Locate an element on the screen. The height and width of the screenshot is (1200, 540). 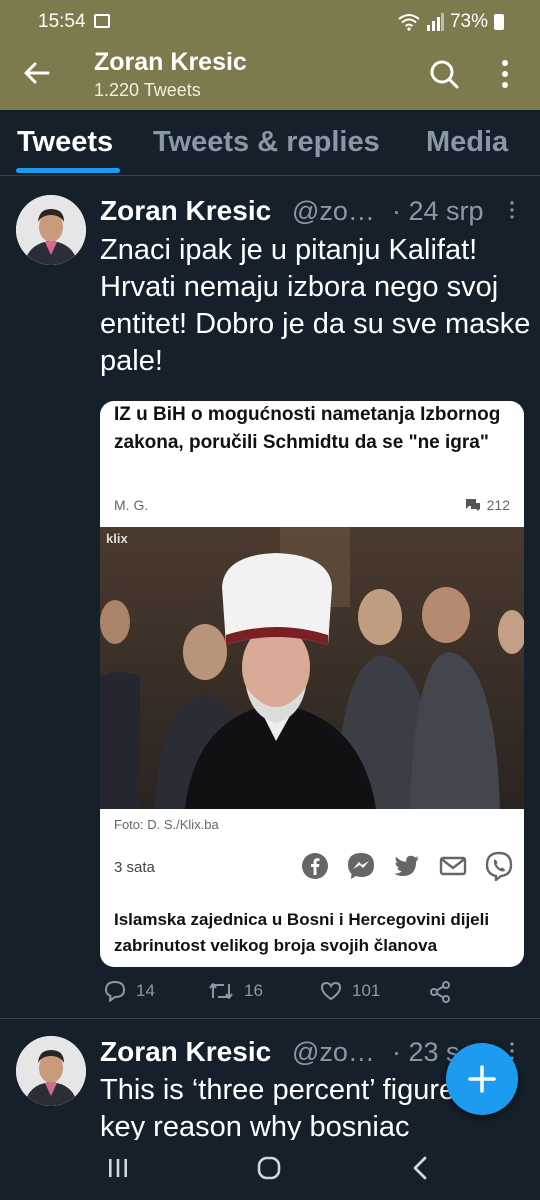
plus-icon is located at coordinates (482, 1079).